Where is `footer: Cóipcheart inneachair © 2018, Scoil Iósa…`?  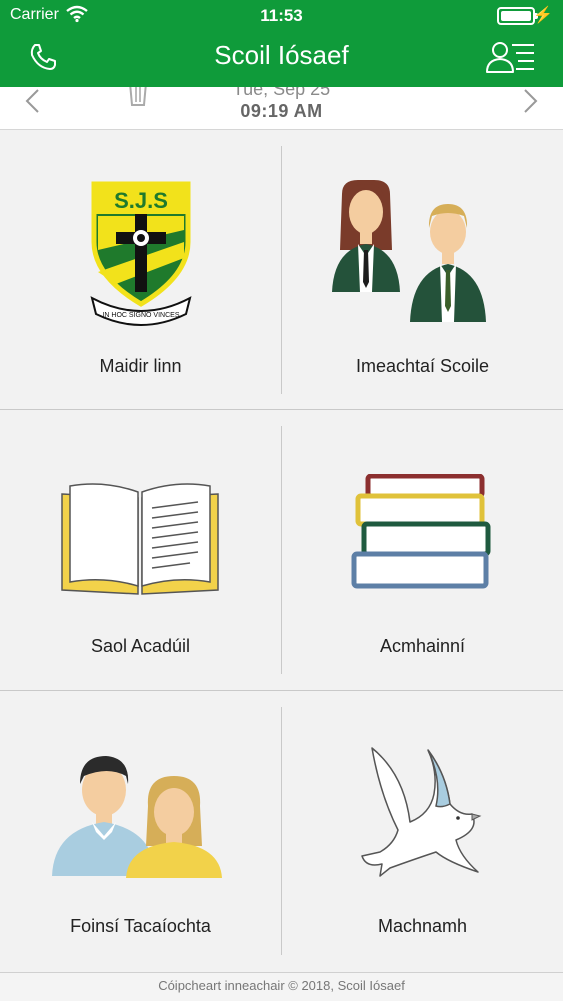
footer: Cóipcheart inneachair © 2018, Scoil Iósa… is located at coordinates (281, 986).